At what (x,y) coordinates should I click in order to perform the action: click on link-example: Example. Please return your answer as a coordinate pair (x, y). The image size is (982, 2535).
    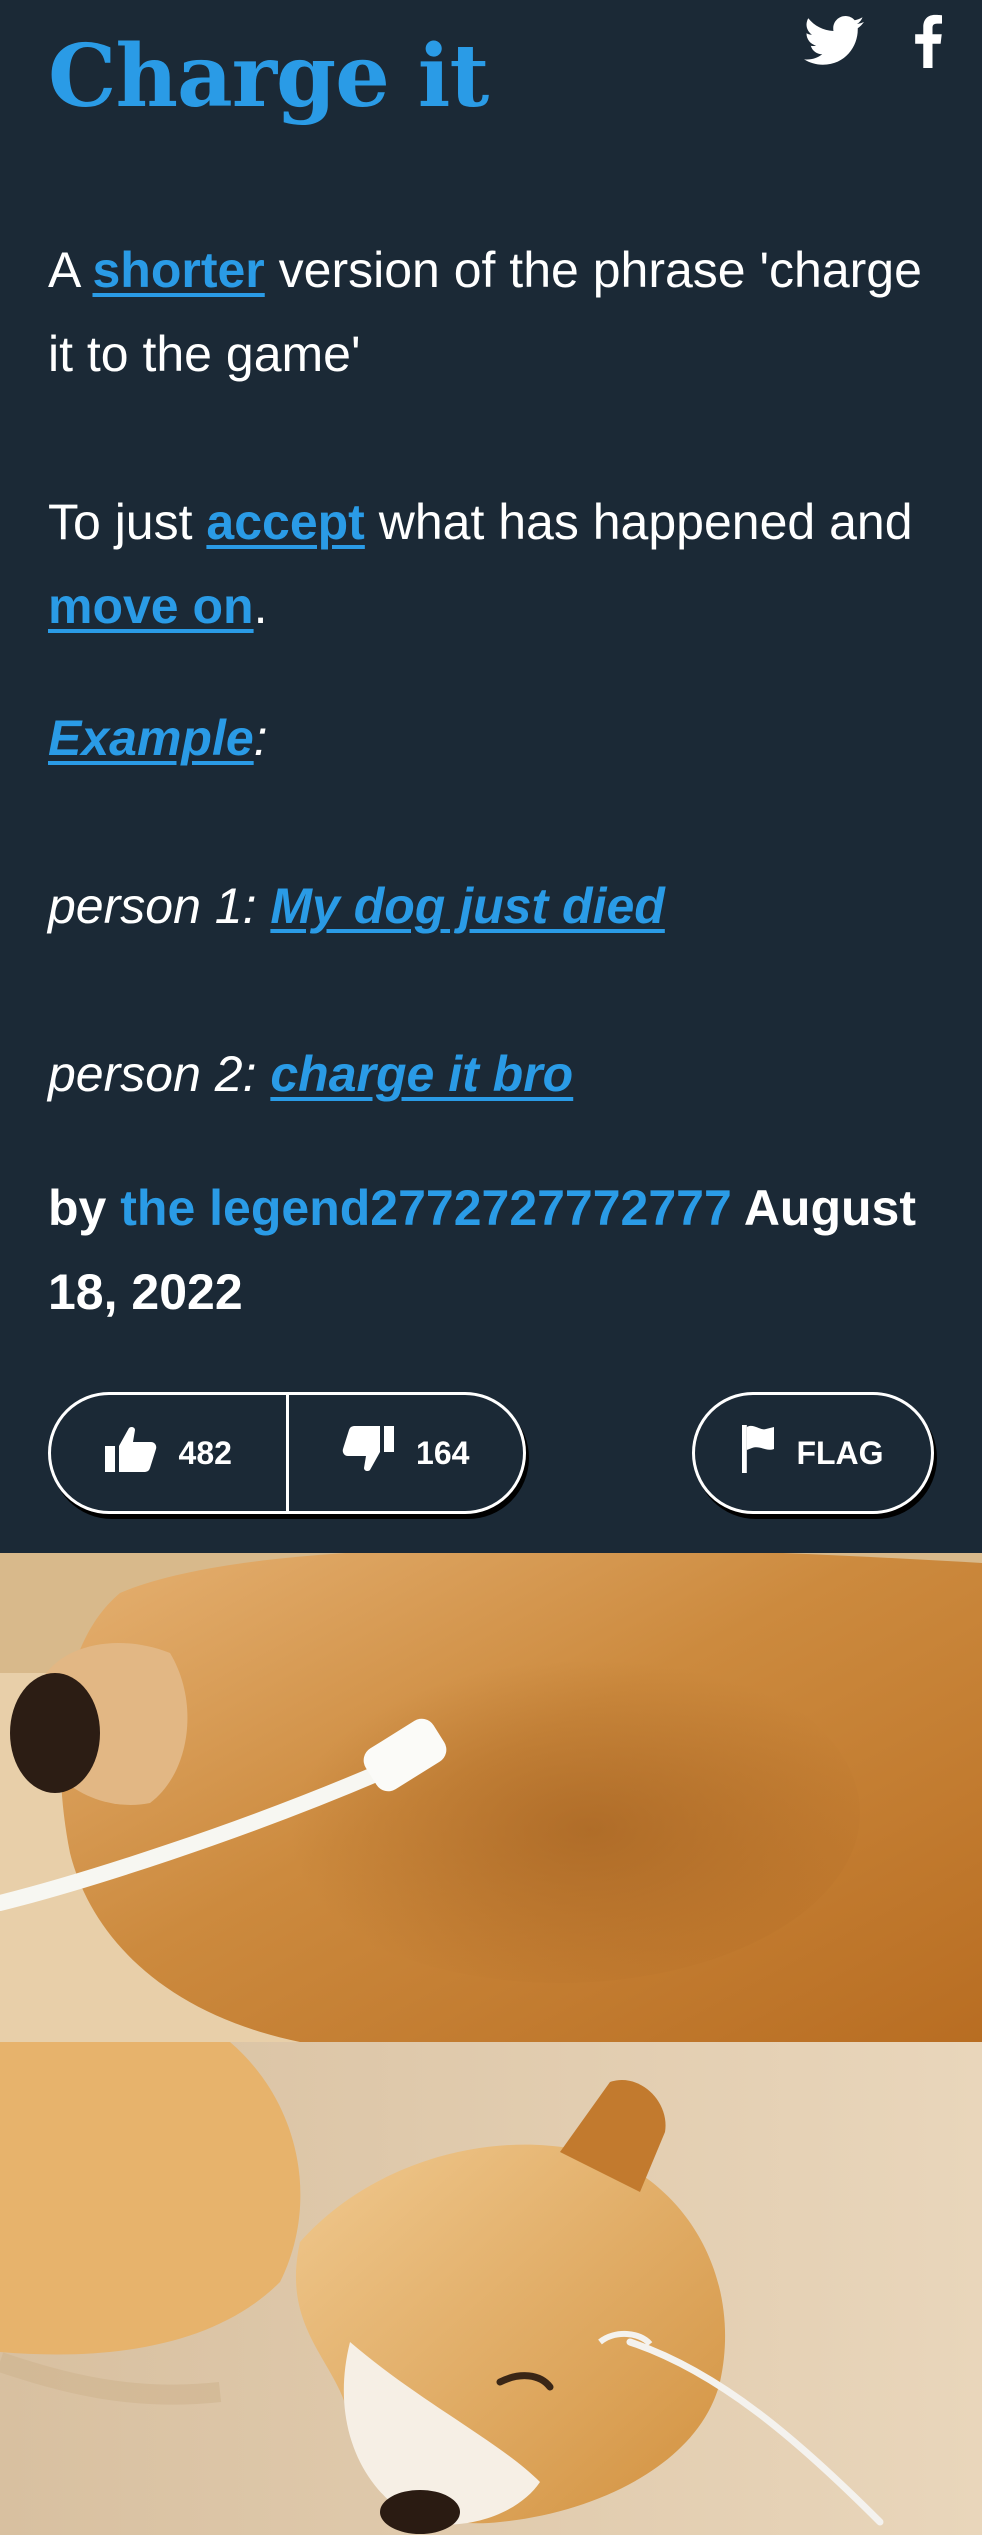
    Looking at the image, I should click on (151, 738).